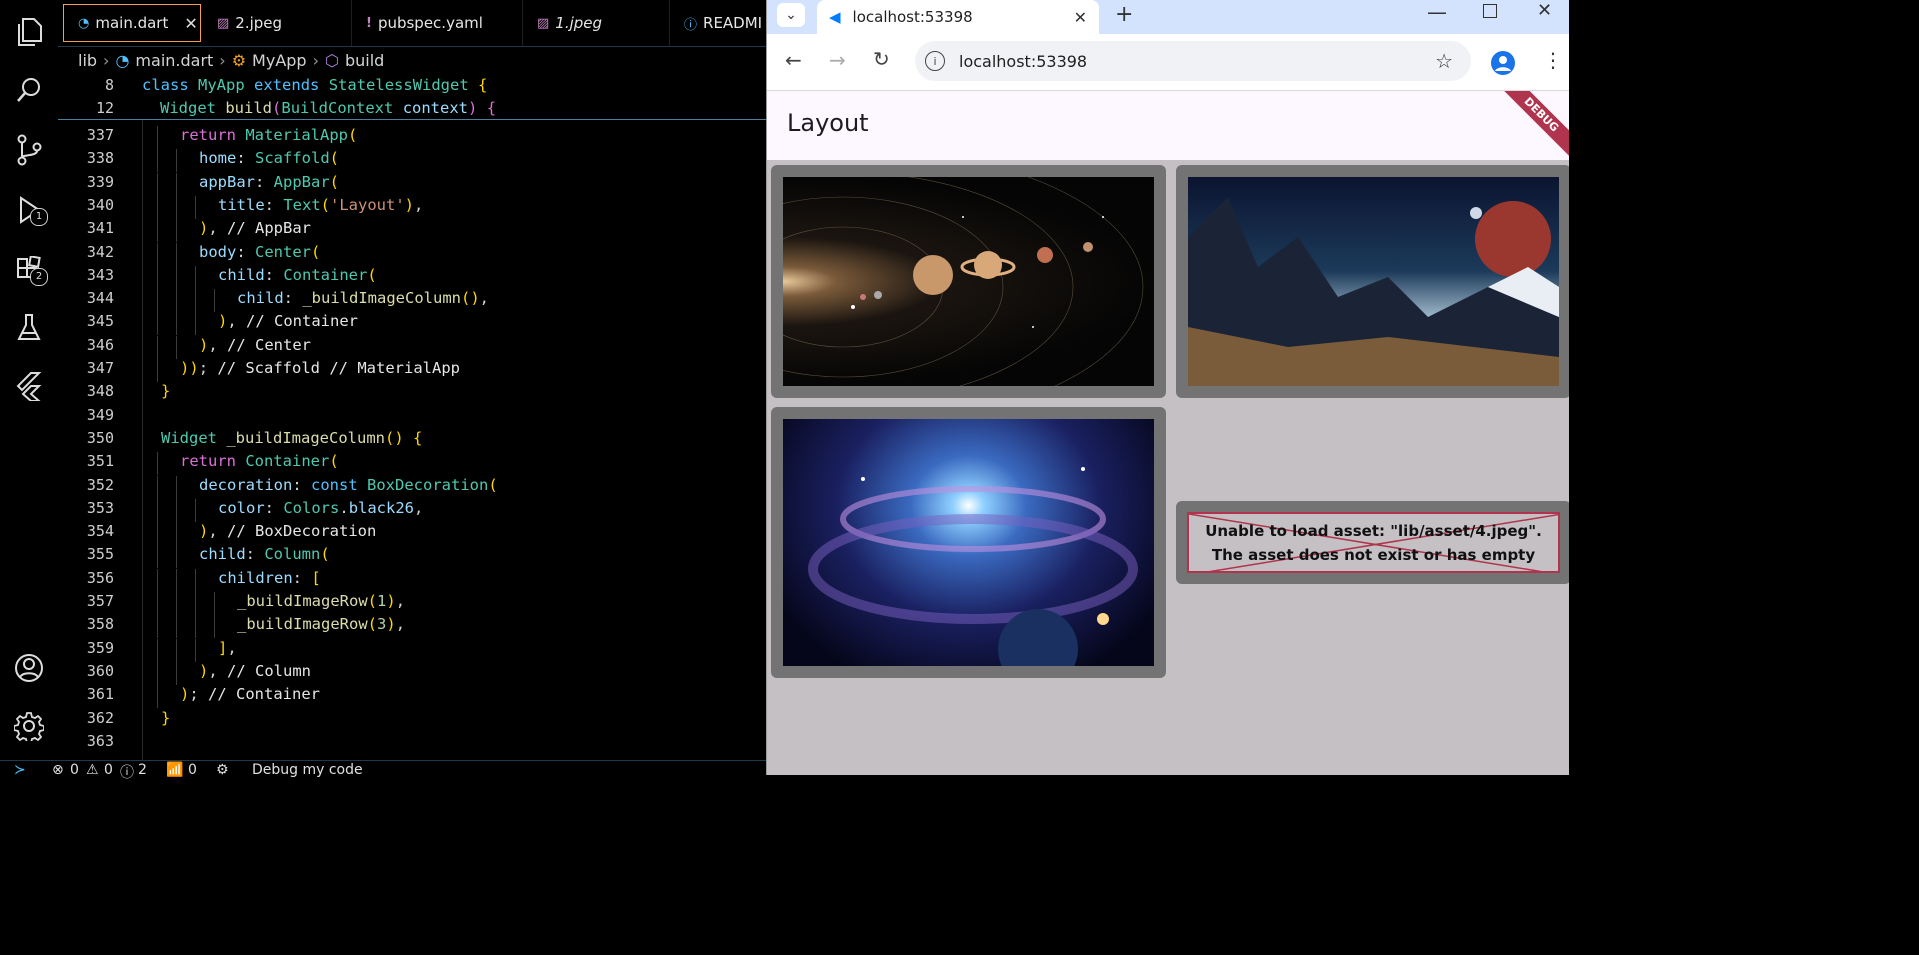  I want to click on code-line: 349, so click(412, 417).